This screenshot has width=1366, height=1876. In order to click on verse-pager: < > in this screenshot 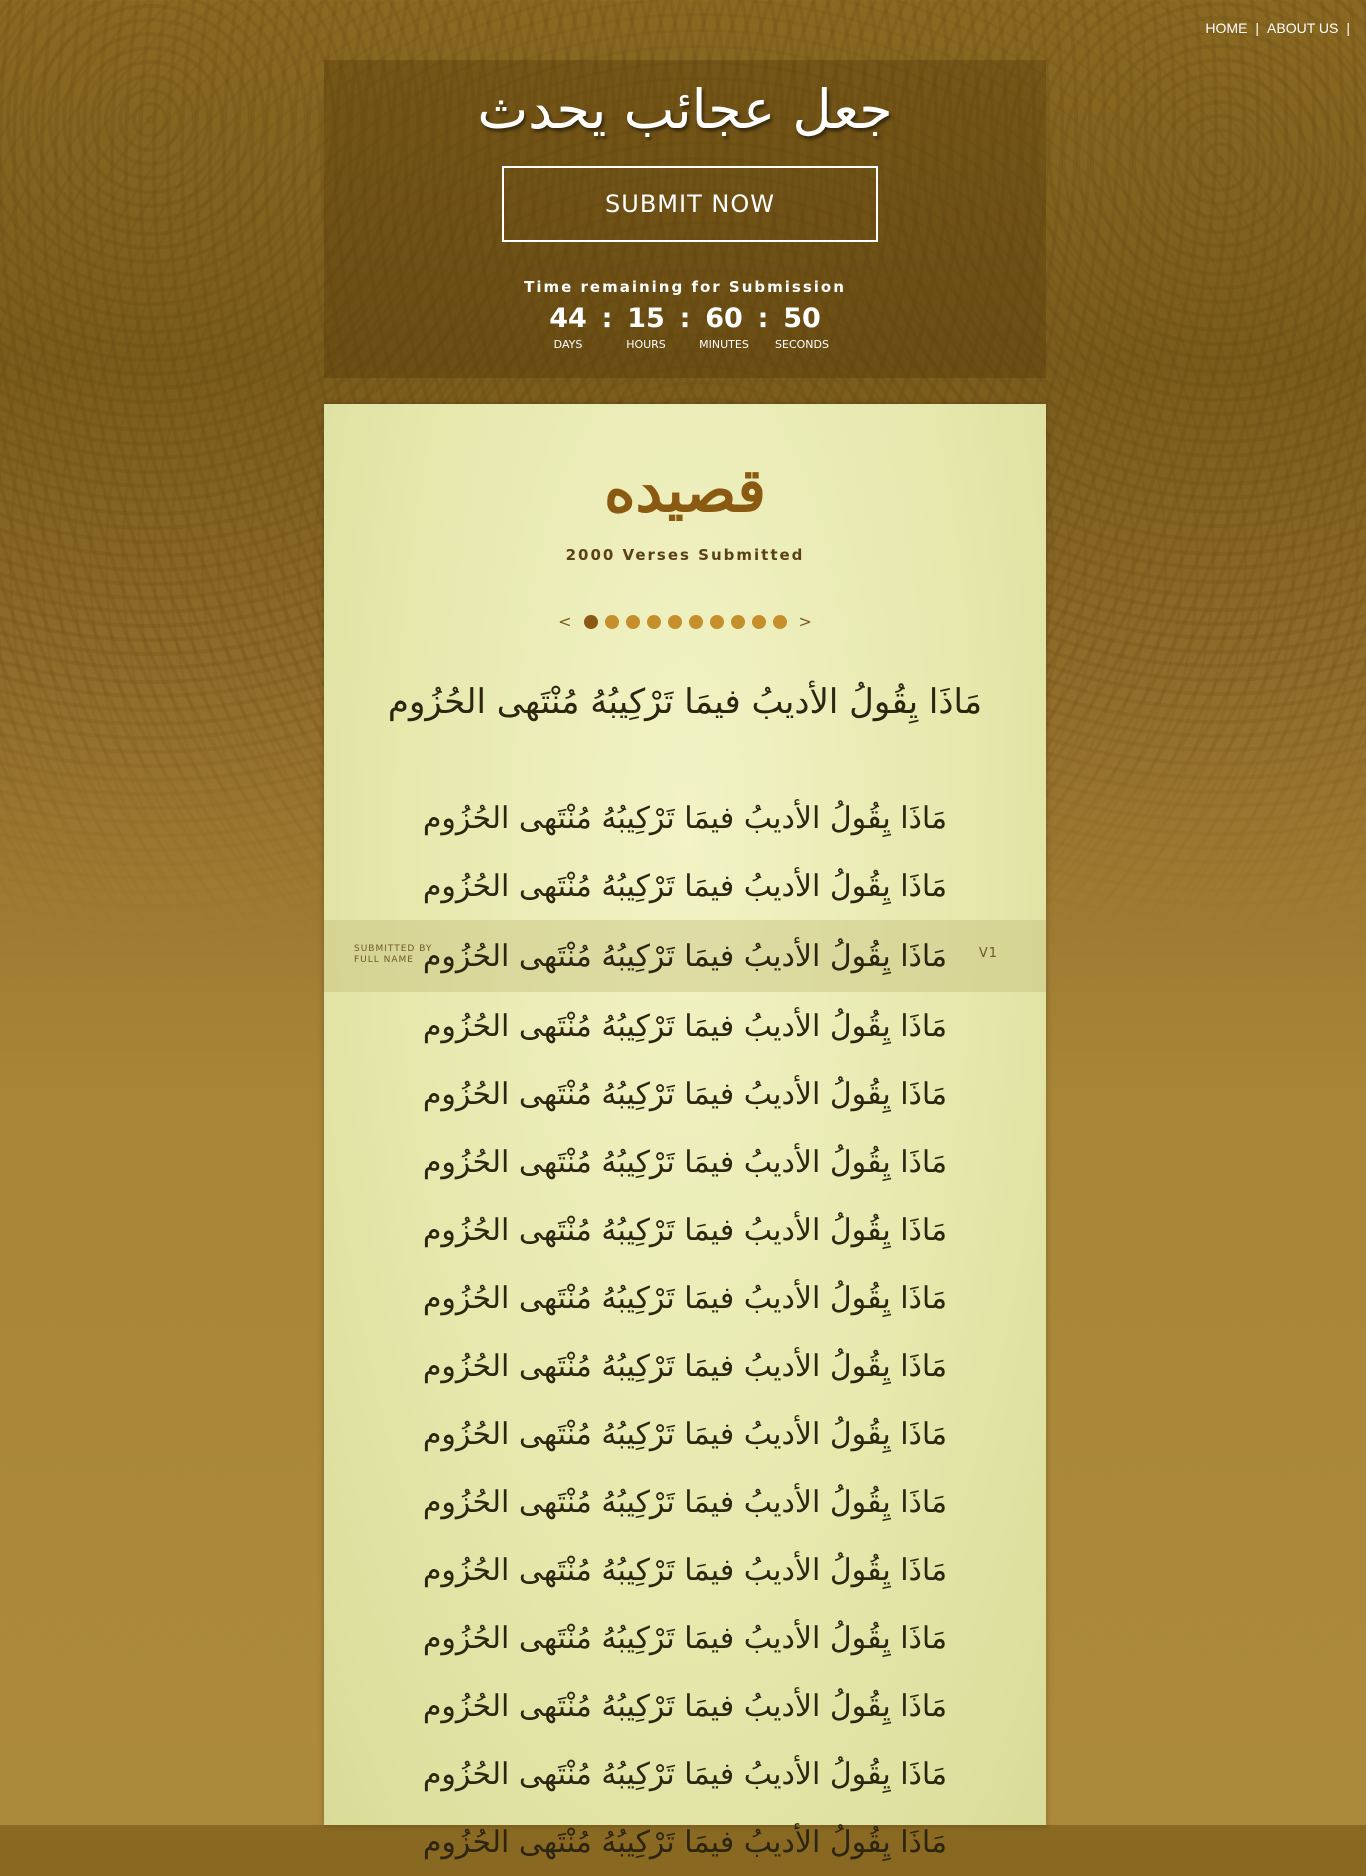, I will do `click(685, 621)`.